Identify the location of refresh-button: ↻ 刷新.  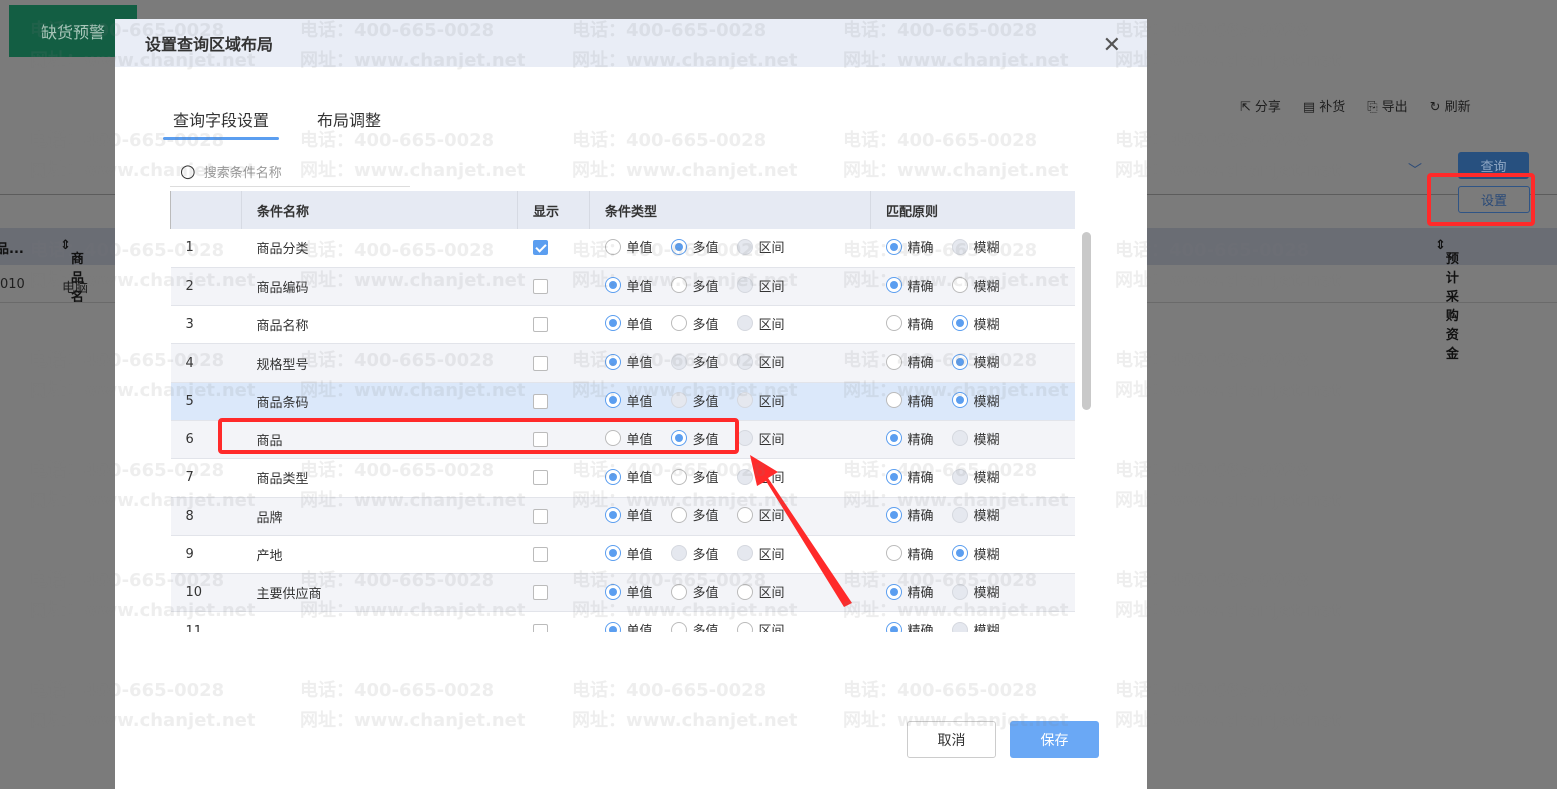
(1450, 105).